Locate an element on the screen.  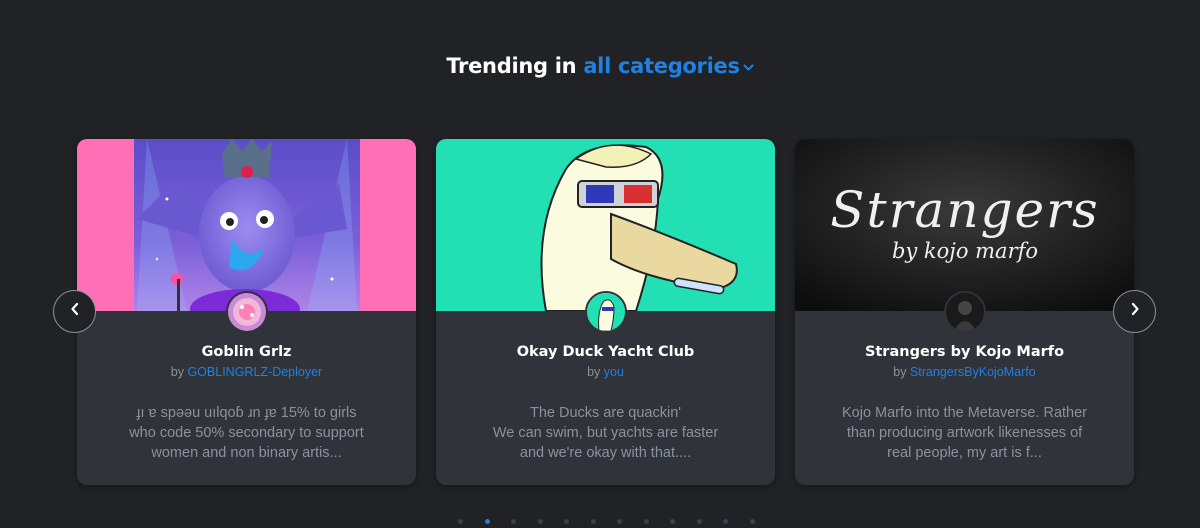
description-line: Kojo Marfo into the Metaverse. Rather is located at coordinates (964, 413).